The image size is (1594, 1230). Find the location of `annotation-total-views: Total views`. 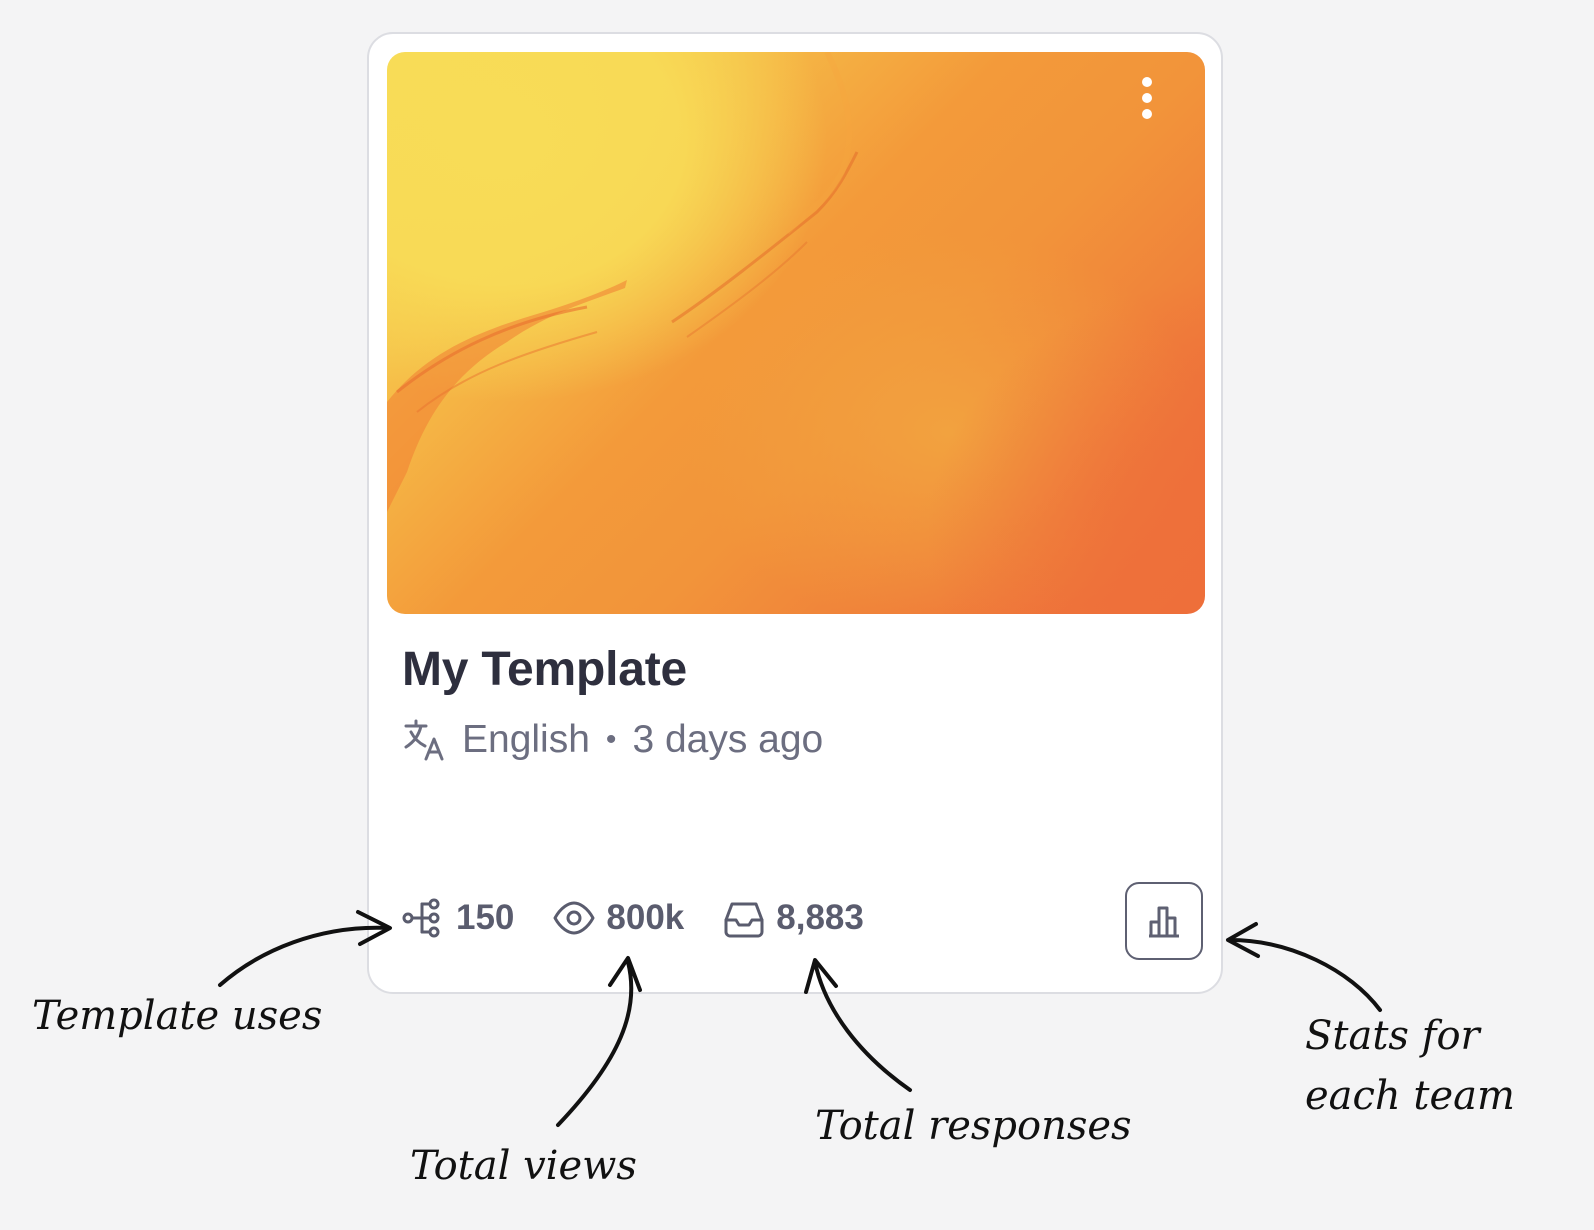

annotation-total-views: Total views is located at coordinates (523, 1166).